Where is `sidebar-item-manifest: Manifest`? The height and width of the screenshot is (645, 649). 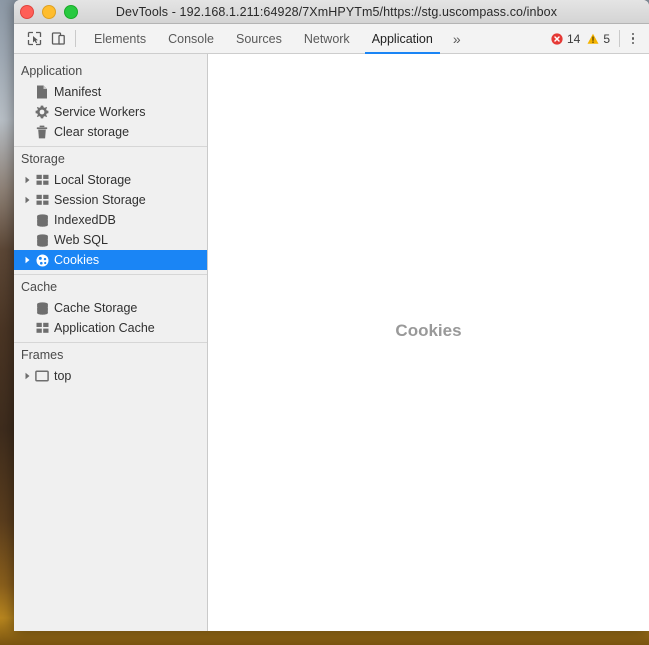
sidebar-item-manifest: Manifest is located at coordinates (110, 92).